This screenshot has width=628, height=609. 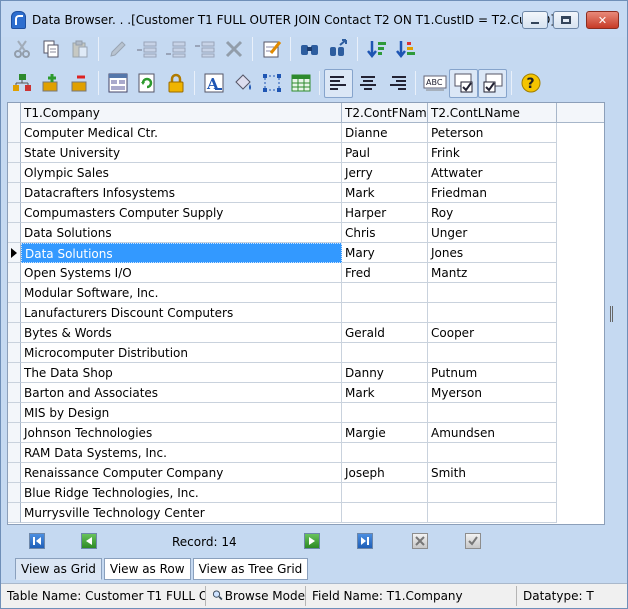 What do you see at coordinates (492, 153) in the screenshot?
I see `cell-last-name: Frink` at bounding box center [492, 153].